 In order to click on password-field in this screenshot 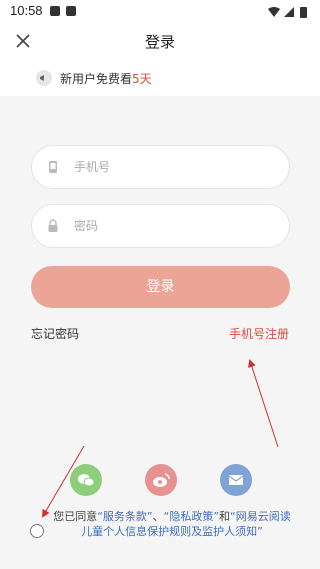, I will do `click(160, 226)`.